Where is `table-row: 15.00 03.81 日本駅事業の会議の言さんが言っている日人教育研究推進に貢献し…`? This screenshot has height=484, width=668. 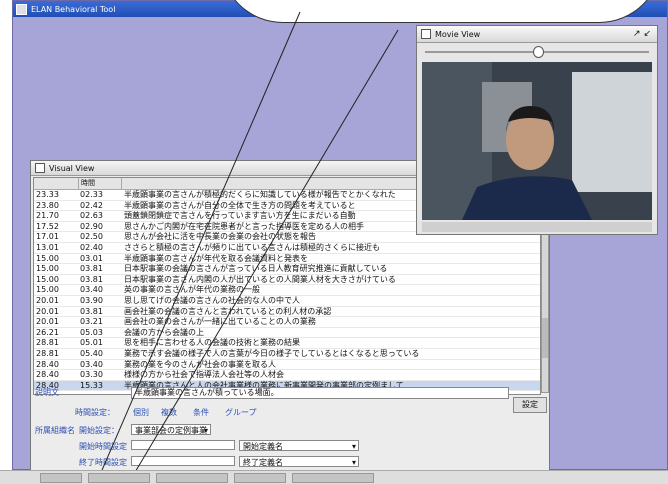
table-row: 15.00 03.81 日本駅事業の会議の言さんが言っている日人教育研究推進に貢献し… is located at coordinates (287, 269).